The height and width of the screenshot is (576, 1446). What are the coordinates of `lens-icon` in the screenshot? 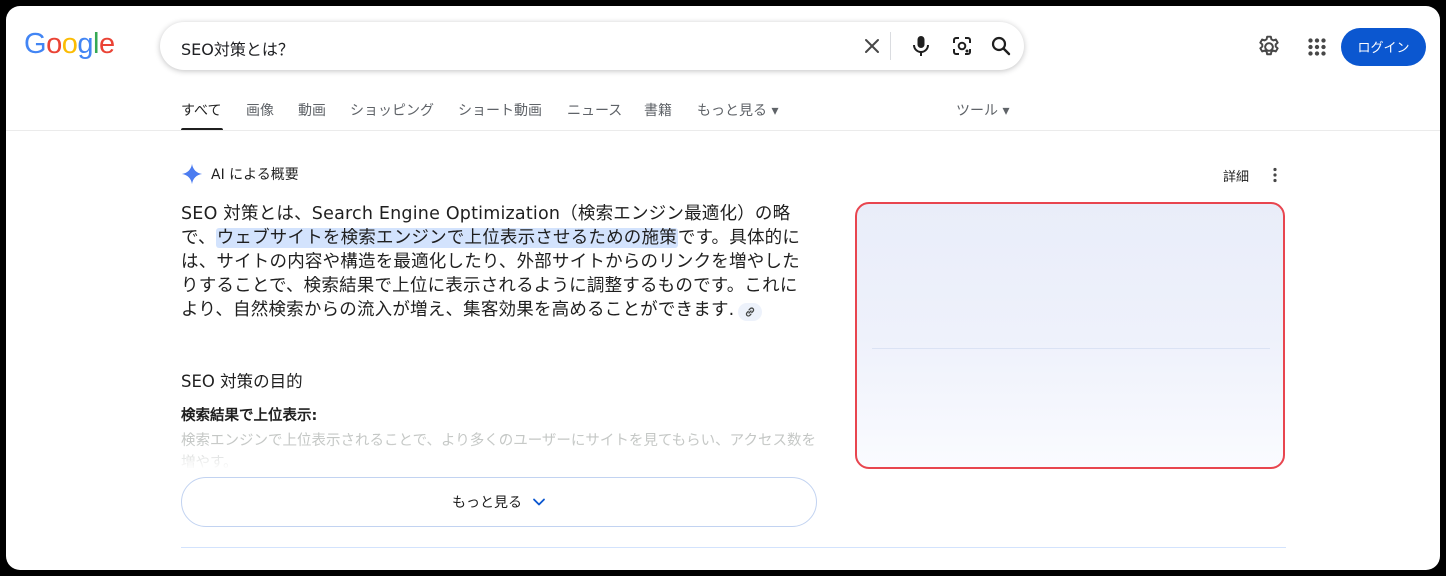 It's located at (962, 46).